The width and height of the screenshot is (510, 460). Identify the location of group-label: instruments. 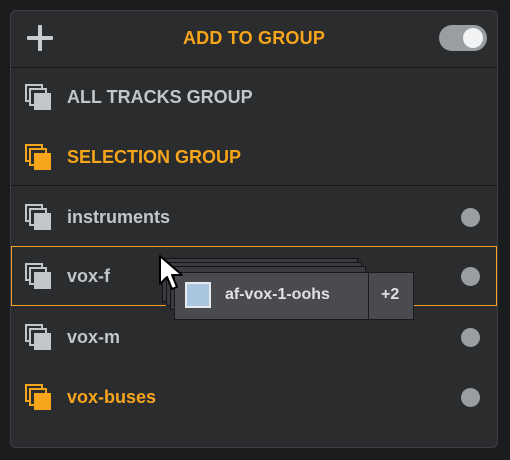
(119, 217).